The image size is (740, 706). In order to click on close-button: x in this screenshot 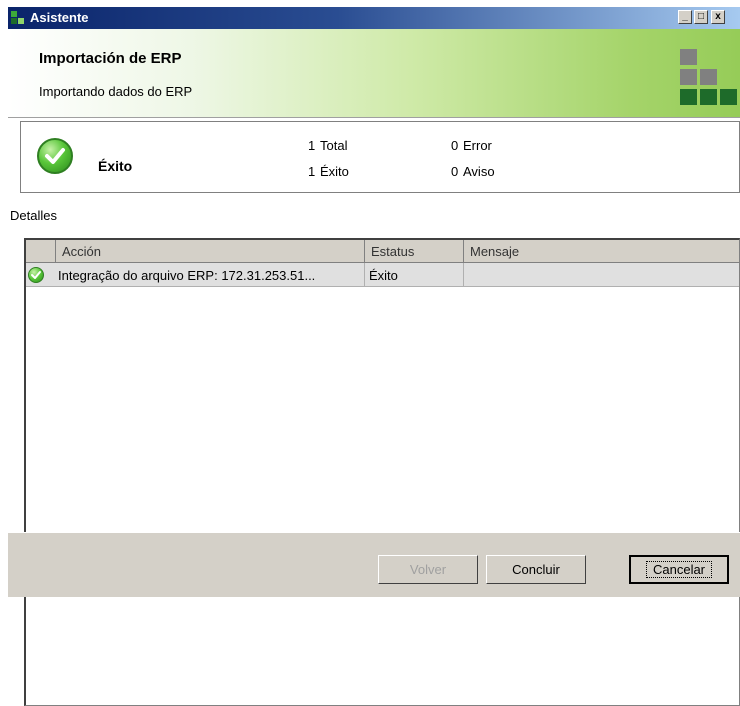, I will do `click(718, 17)`.